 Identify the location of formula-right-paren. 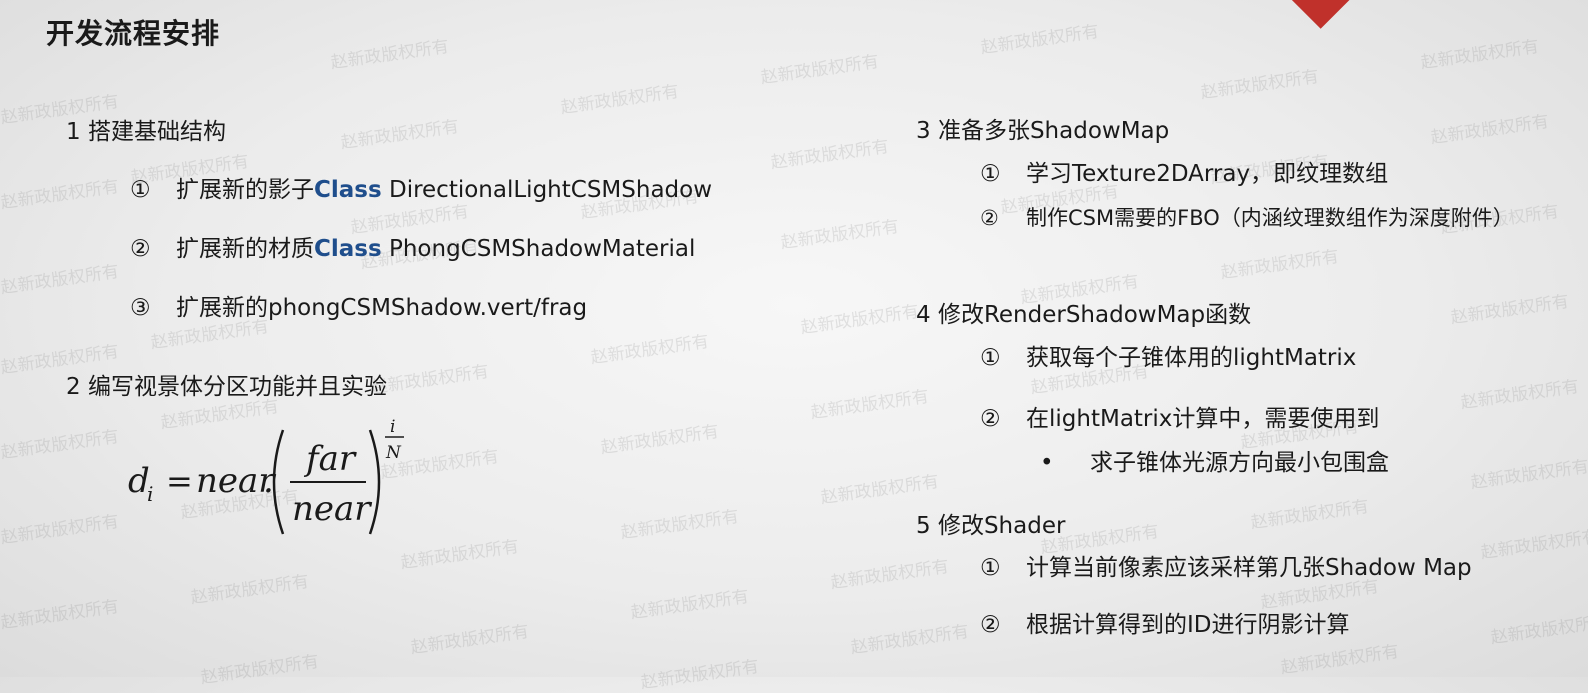
(374, 482).